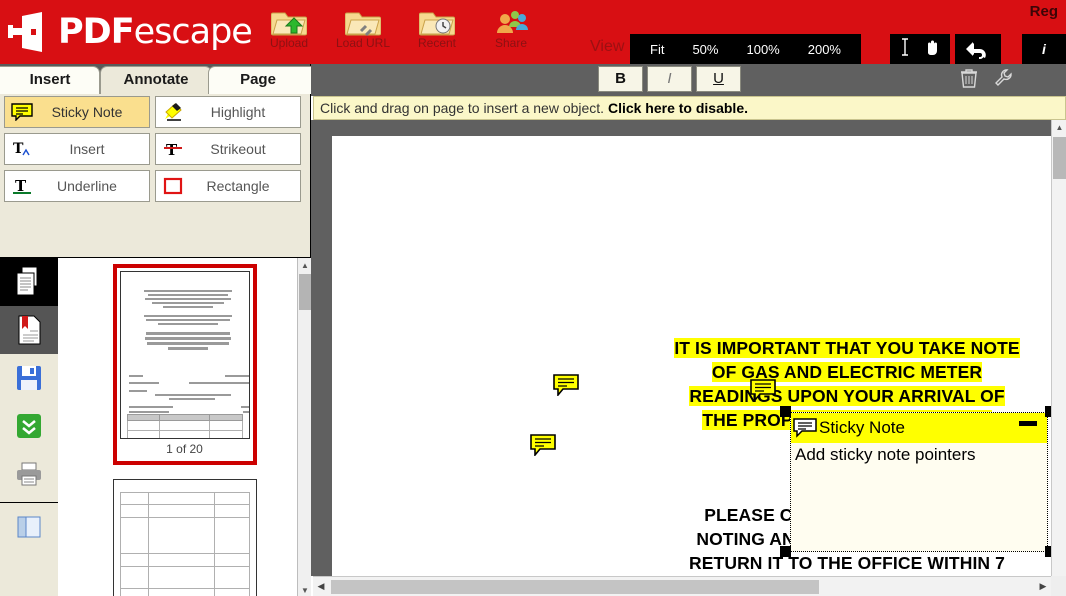 Image resolution: width=1066 pixels, height=596 pixels. Describe the element at coordinates (363, 43) in the screenshot. I see `load-url-label: Load URL` at that location.